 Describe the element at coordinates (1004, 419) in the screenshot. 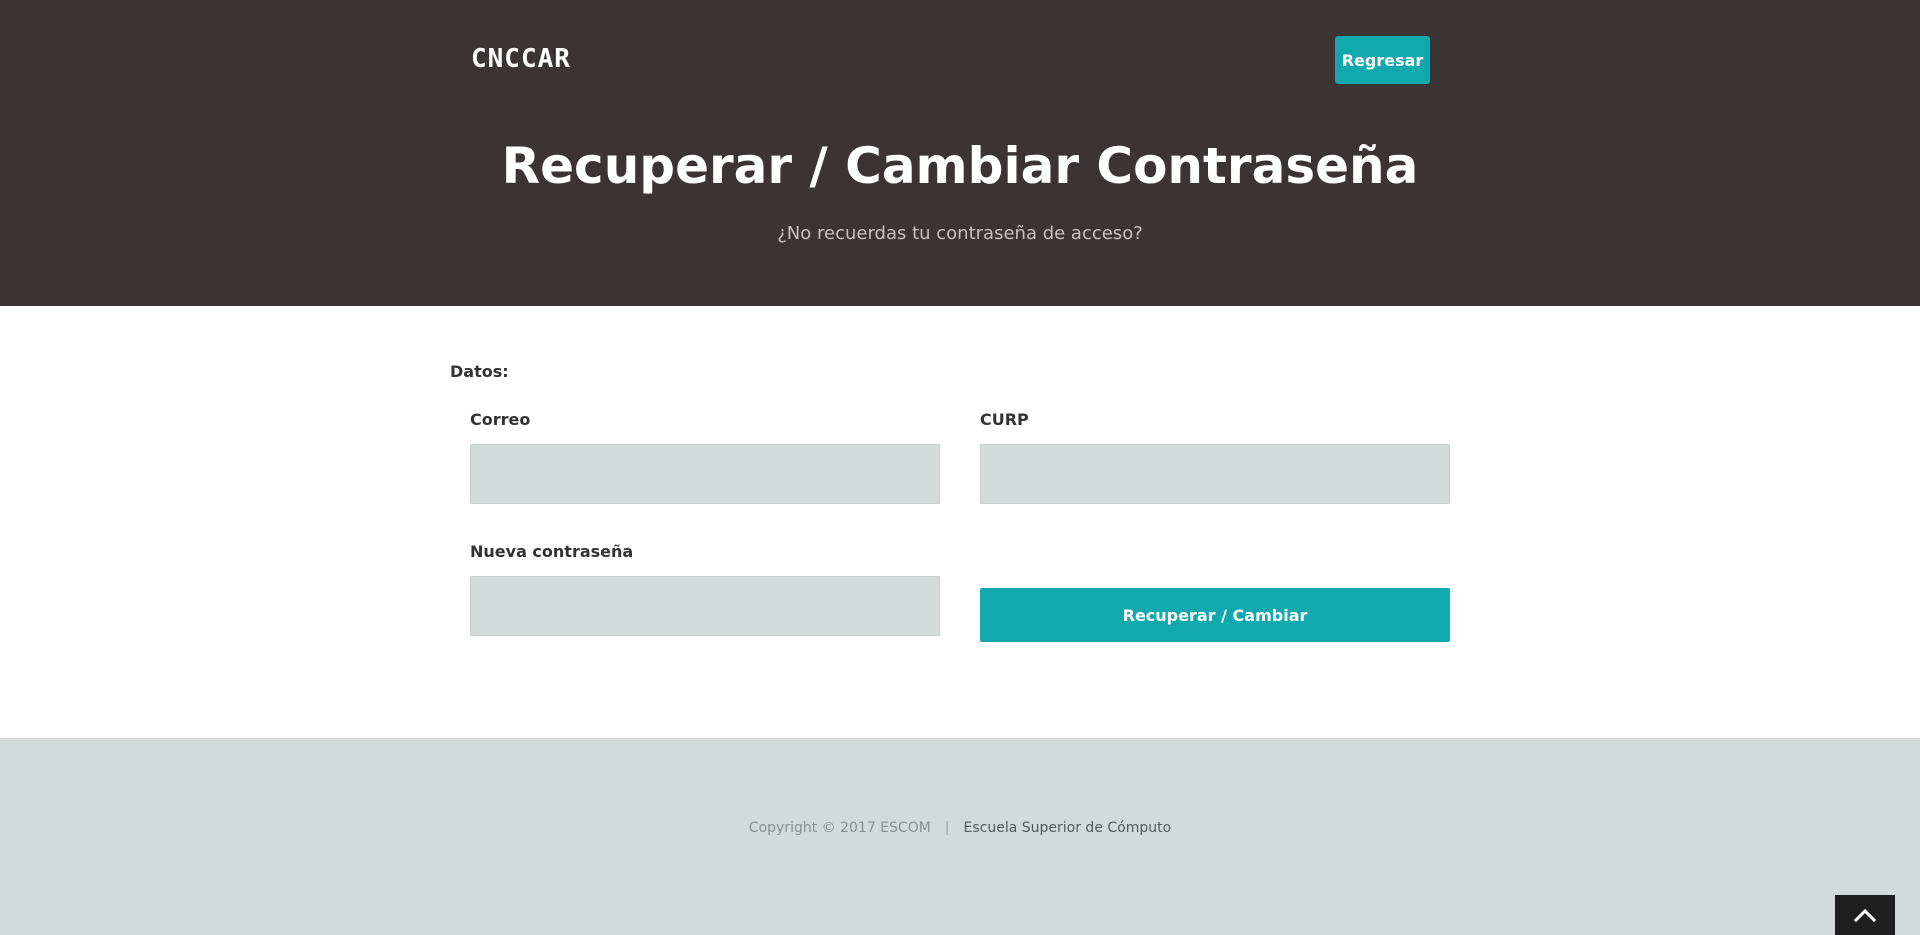

I see `curp-label: CURP` at that location.